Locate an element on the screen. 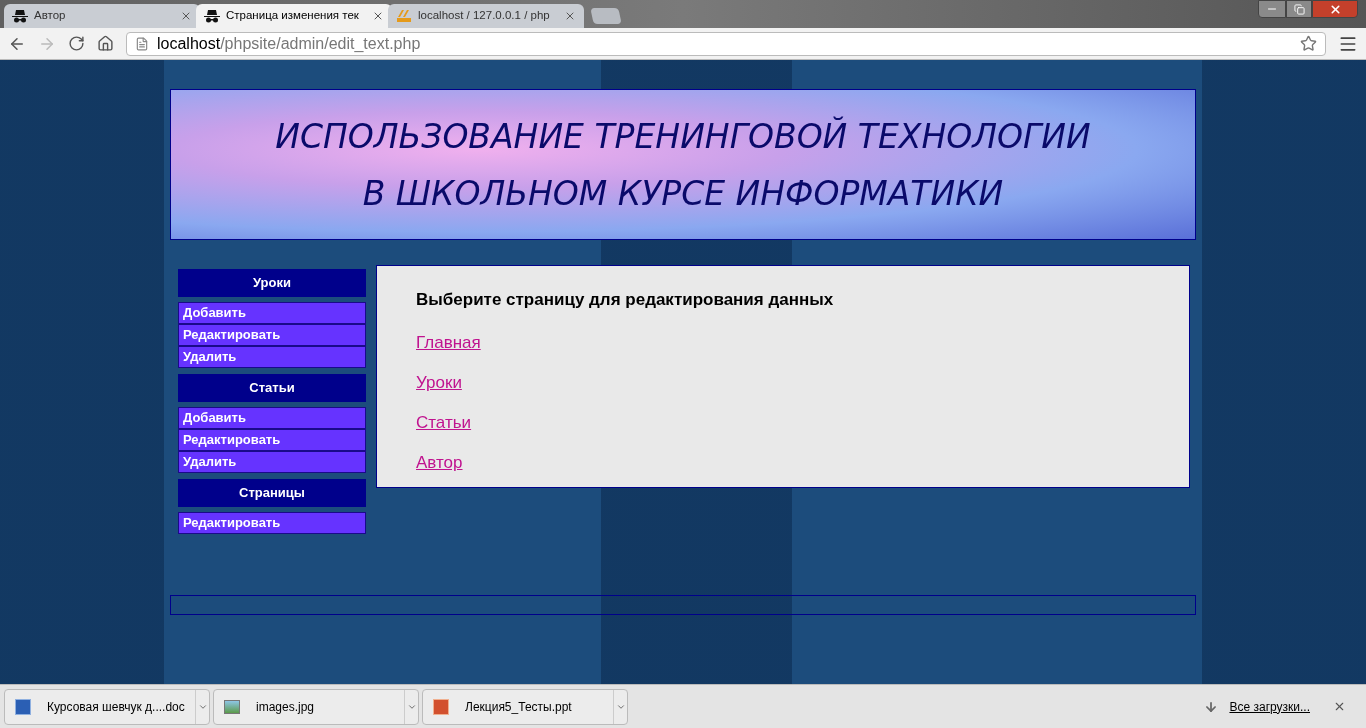  restore-button is located at coordinates (1299, 9).